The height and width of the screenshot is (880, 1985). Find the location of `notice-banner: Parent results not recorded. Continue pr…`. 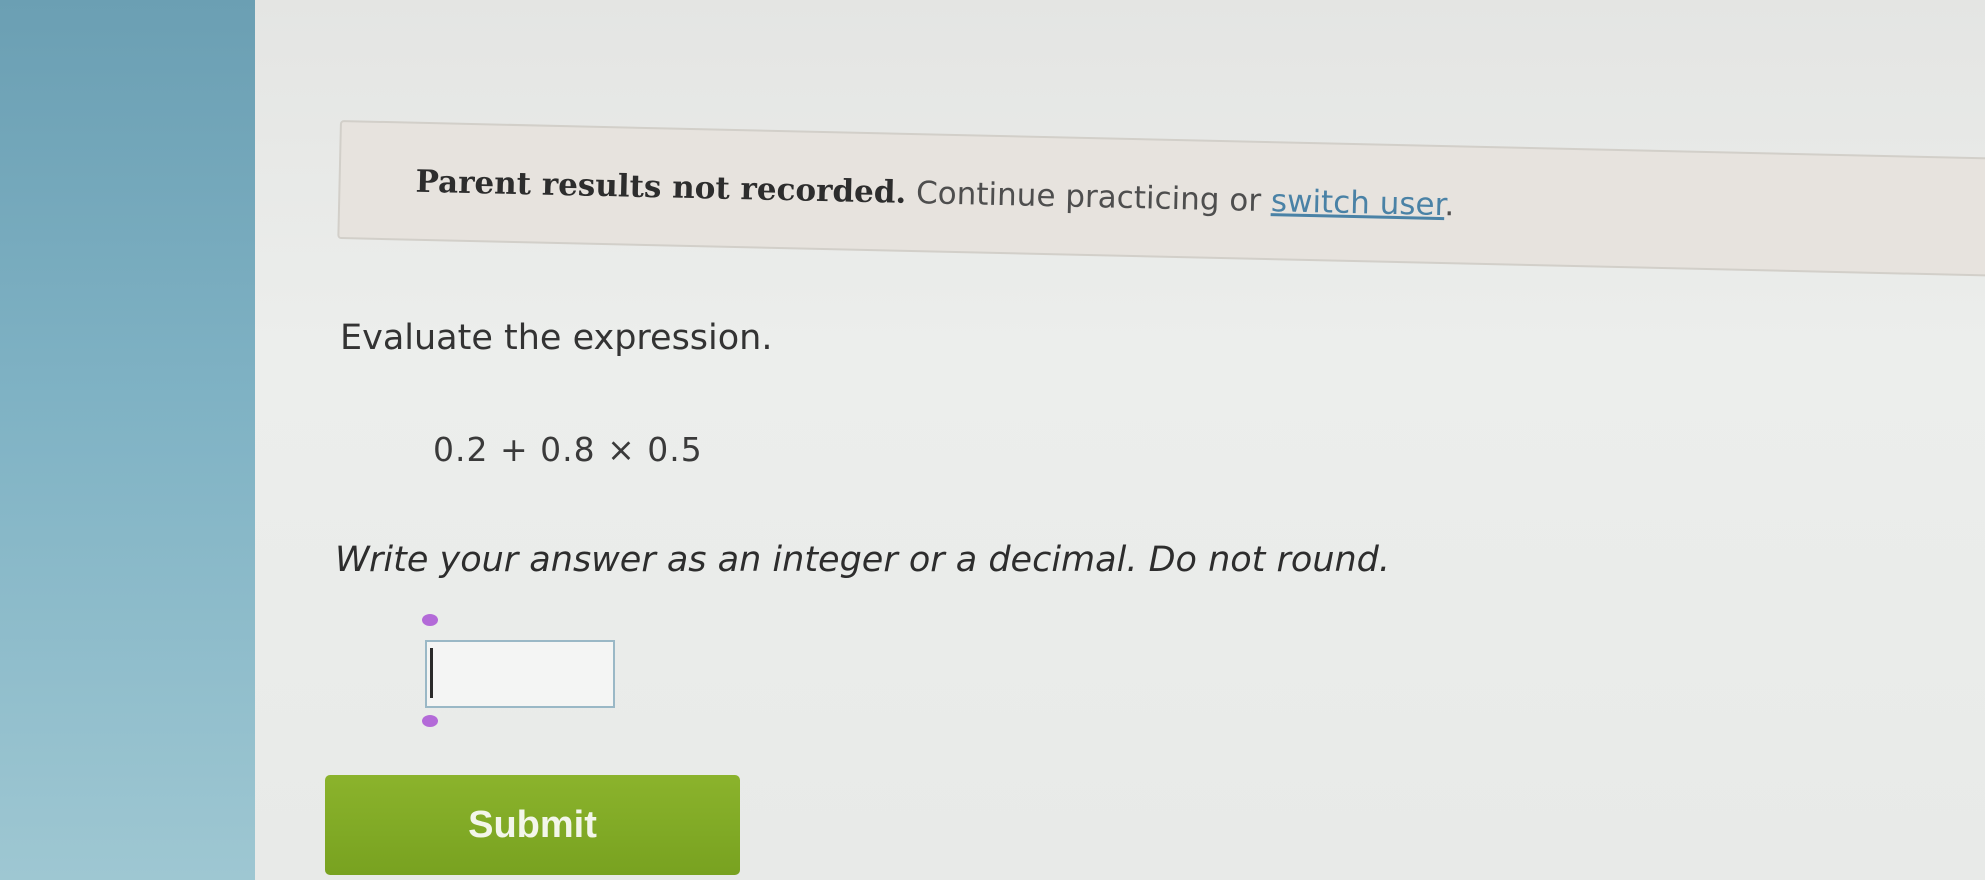

notice-banner: Parent results not recorded. Continue pr… is located at coordinates (1161, 199).